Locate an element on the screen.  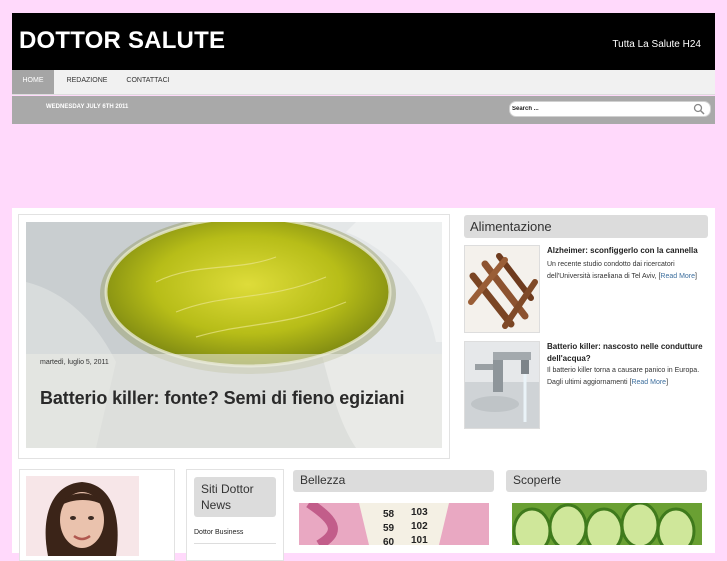
section-heading-label: Alimentazione is located at coordinates (511, 226).